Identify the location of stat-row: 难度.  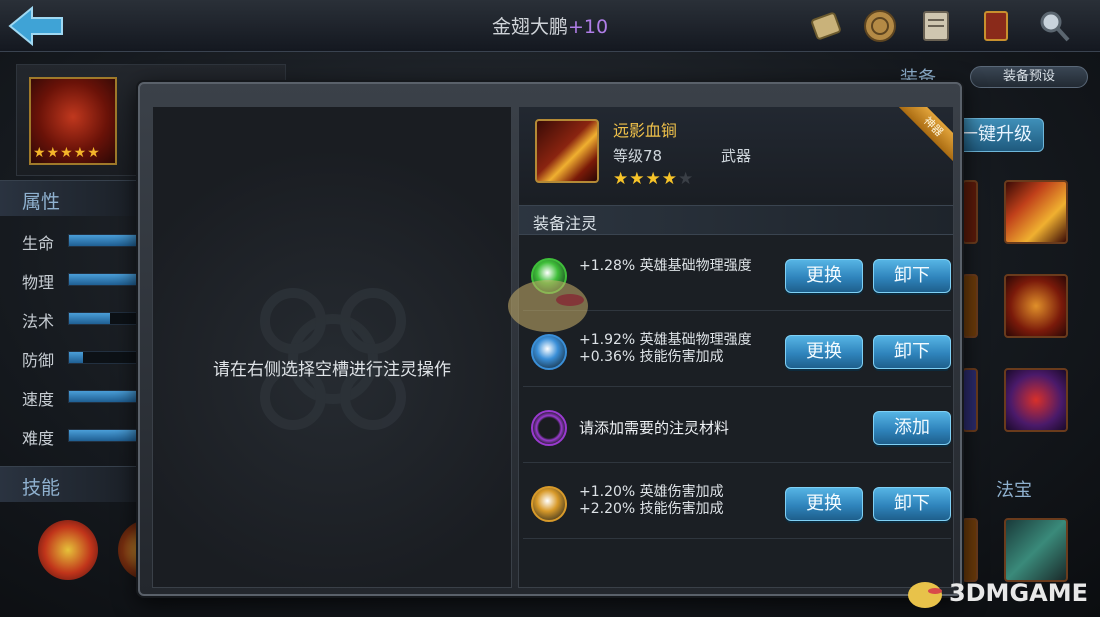
(92, 436).